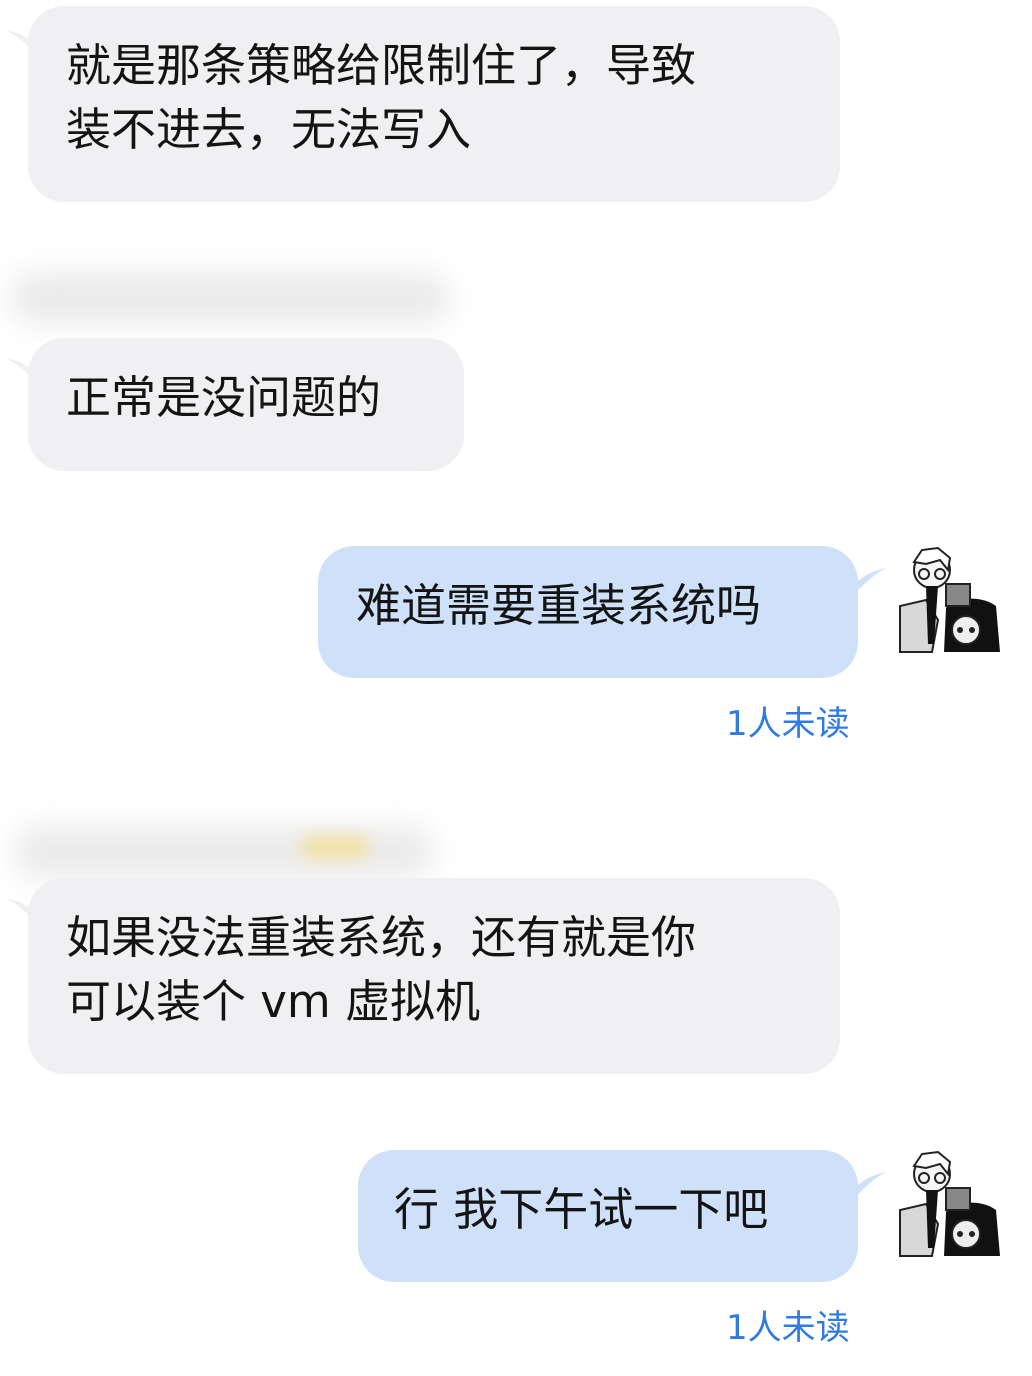 This screenshot has width=1032, height=1376. Describe the element at coordinates (335, 847) in the screenshot. I see `sender-badge-blurred` at that location.